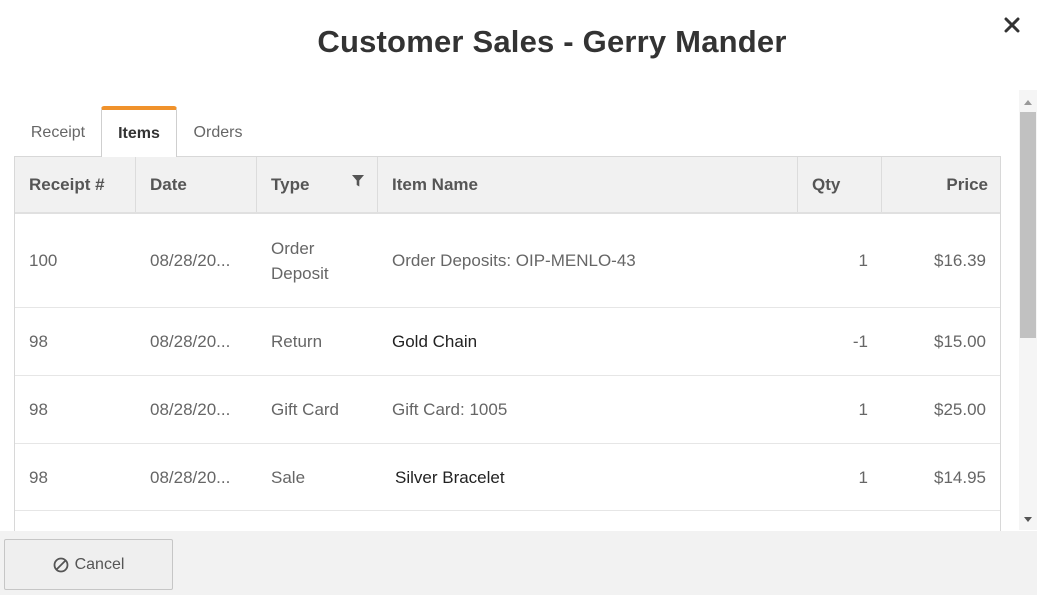 The image size is (1037, 595). Describe the element at coordinates (960, 260) in the screenshot. I see `cell-price: $16.39` at that location.